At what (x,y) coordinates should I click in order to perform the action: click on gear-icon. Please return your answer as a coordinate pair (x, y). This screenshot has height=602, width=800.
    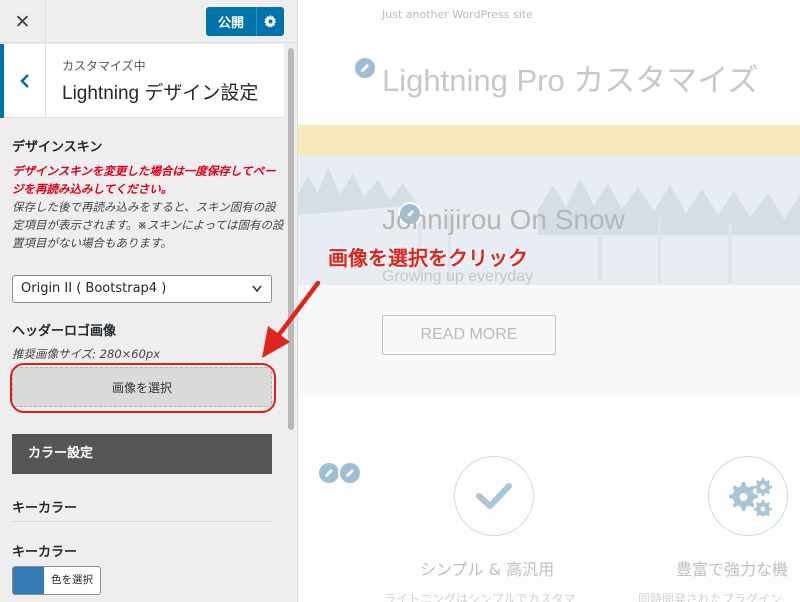
    Looking at the image, I should click on (270, 21).